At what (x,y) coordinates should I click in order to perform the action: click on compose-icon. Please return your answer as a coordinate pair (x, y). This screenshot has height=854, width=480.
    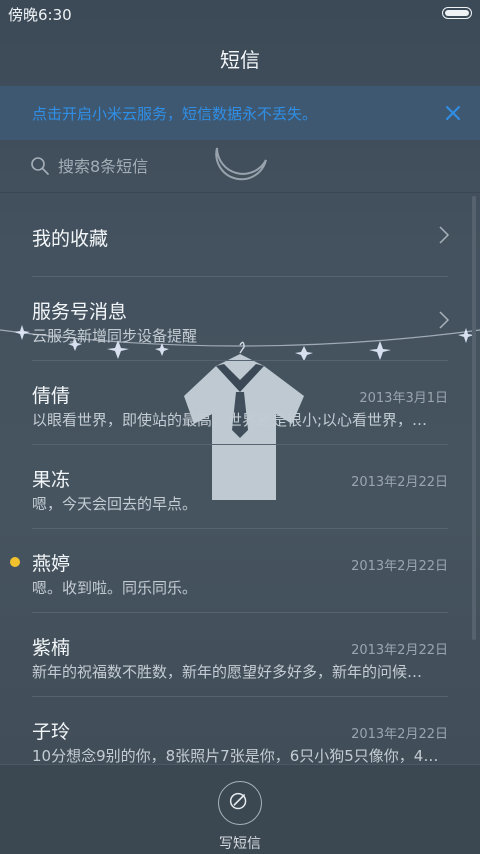
    Looking at the image, I should click on (238, 801).